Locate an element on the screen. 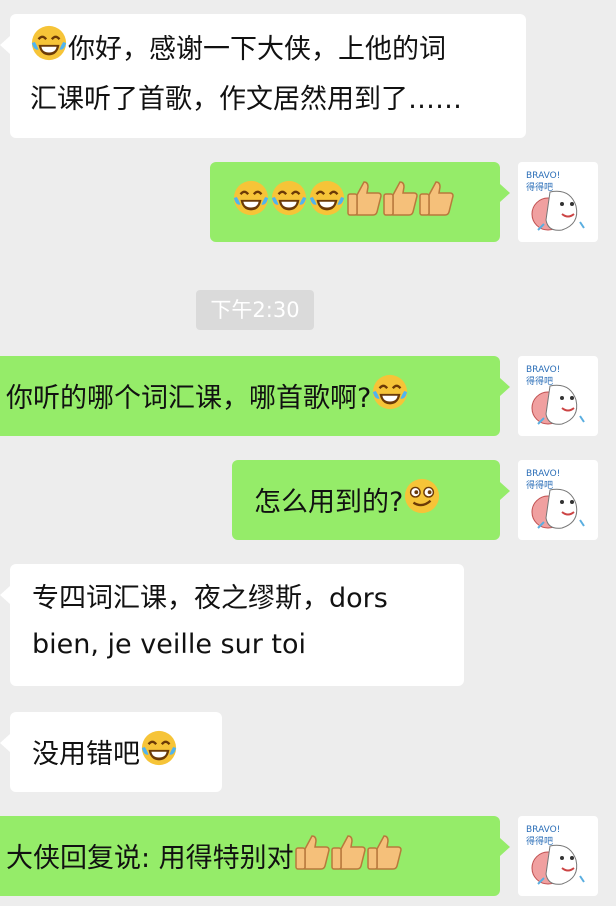 This screenshot has width=616, height=906. incoming-message-bubble: 没用错吧 is located at coordinates (111, 752).